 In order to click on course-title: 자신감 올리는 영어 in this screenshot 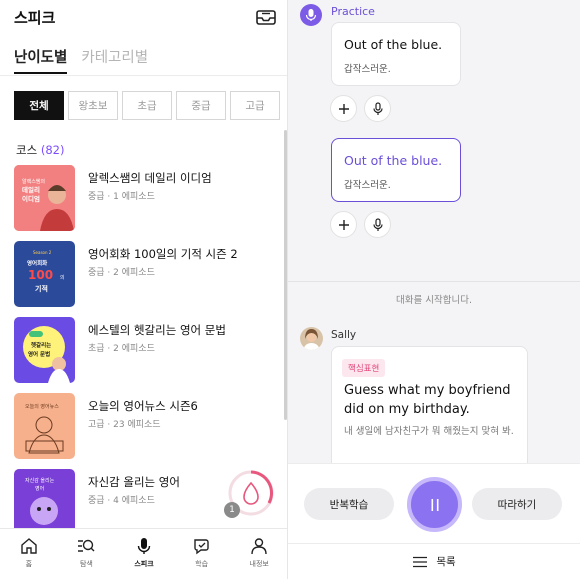, I will do `click(134, 482)`.